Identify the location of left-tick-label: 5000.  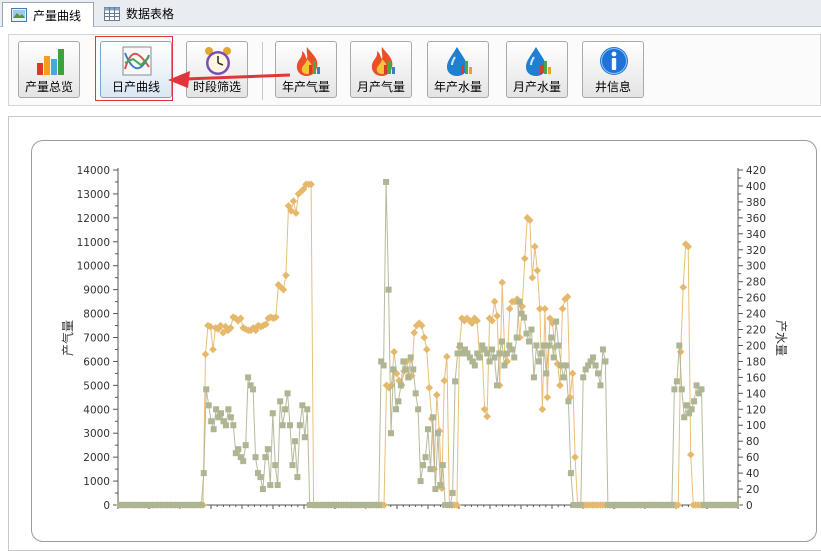
(96, 386).